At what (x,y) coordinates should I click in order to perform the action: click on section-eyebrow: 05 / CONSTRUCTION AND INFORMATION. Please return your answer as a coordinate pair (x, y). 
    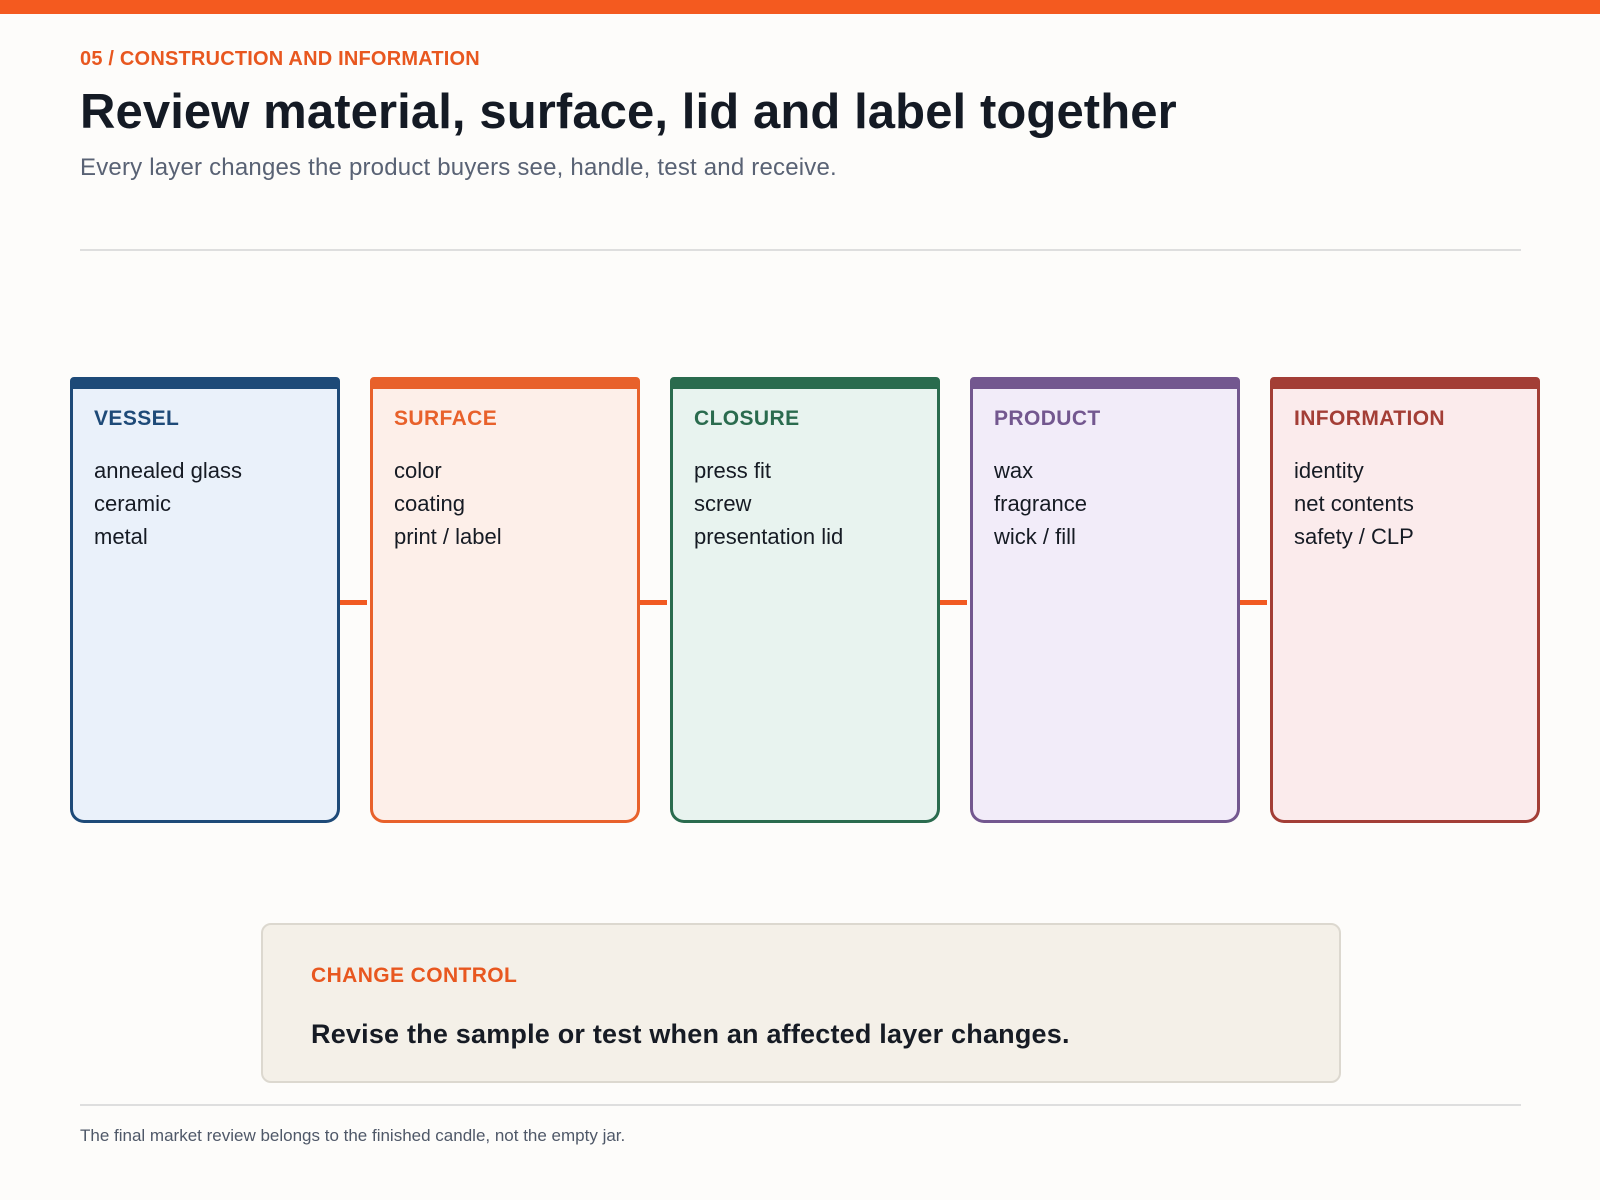
    Looking at the image, I should click on (280, 59).